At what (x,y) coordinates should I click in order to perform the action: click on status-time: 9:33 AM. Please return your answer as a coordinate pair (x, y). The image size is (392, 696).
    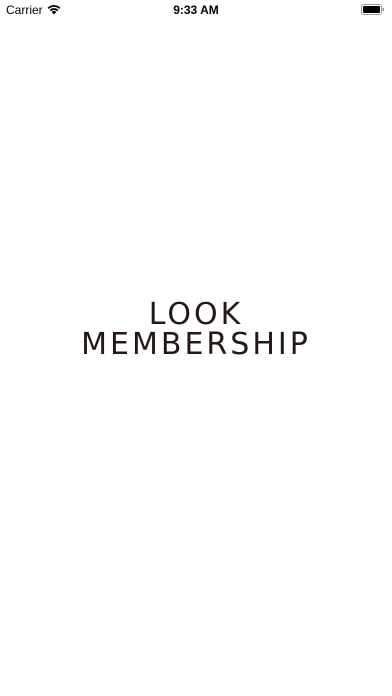
    Looking at the image, I should click on (196, 10).